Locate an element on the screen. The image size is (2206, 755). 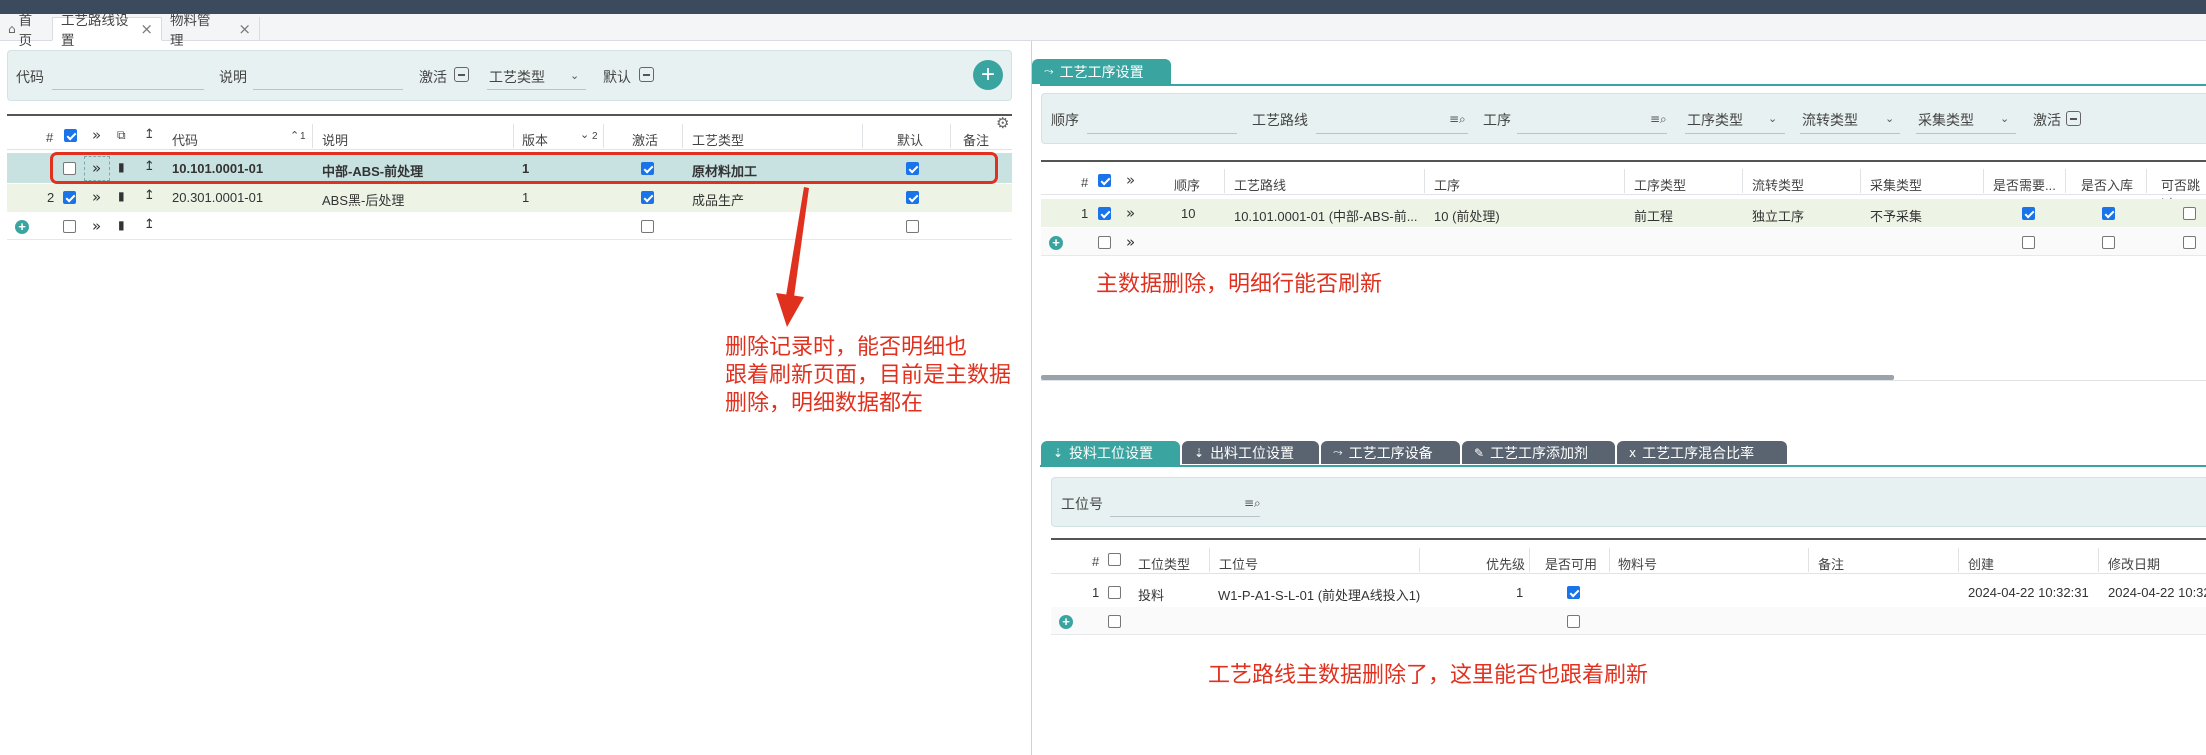
flow-type-select: 流转类型 is located at coordinates (1830, 120).